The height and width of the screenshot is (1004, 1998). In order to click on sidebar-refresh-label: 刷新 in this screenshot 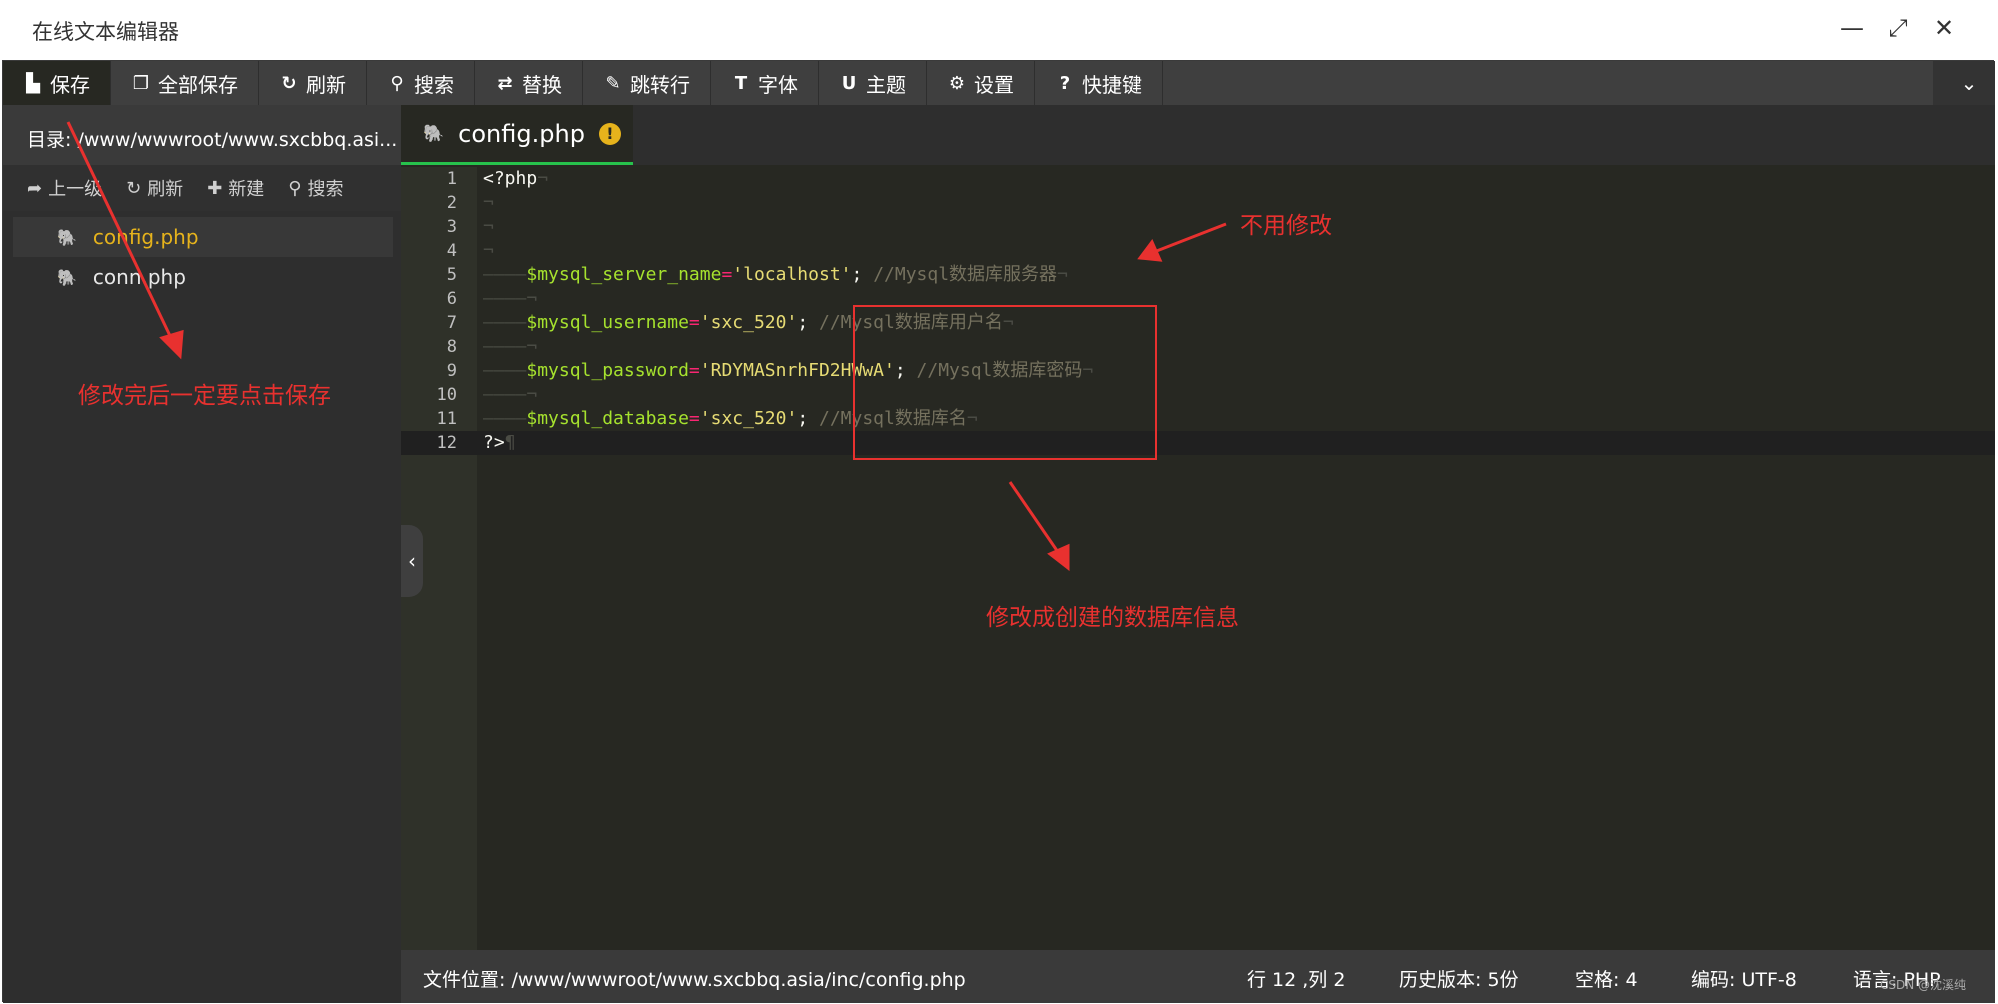, I will do `click(165, 189)`.